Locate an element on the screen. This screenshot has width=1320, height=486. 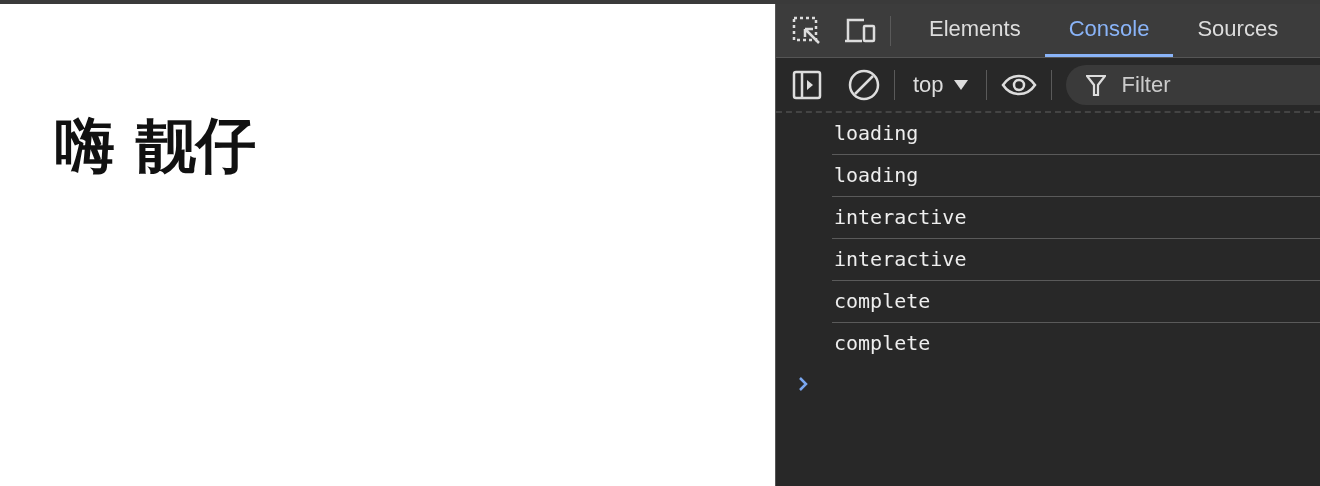
caret-icon is located at coordinates (960, 84).